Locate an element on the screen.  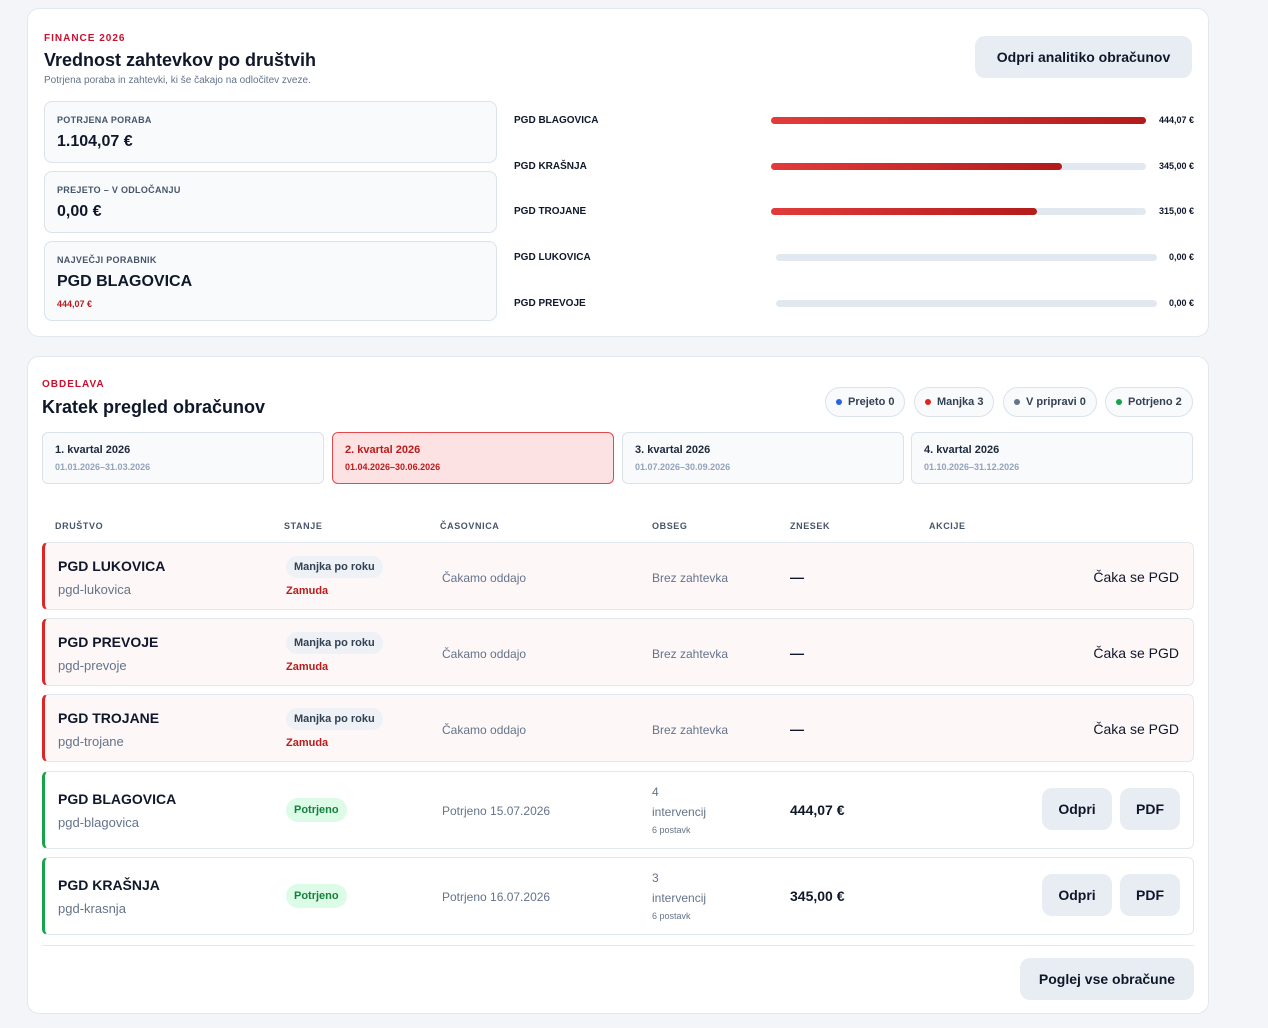
stat-label: POTRJENA PORABA is located at coordinates (104, 120).